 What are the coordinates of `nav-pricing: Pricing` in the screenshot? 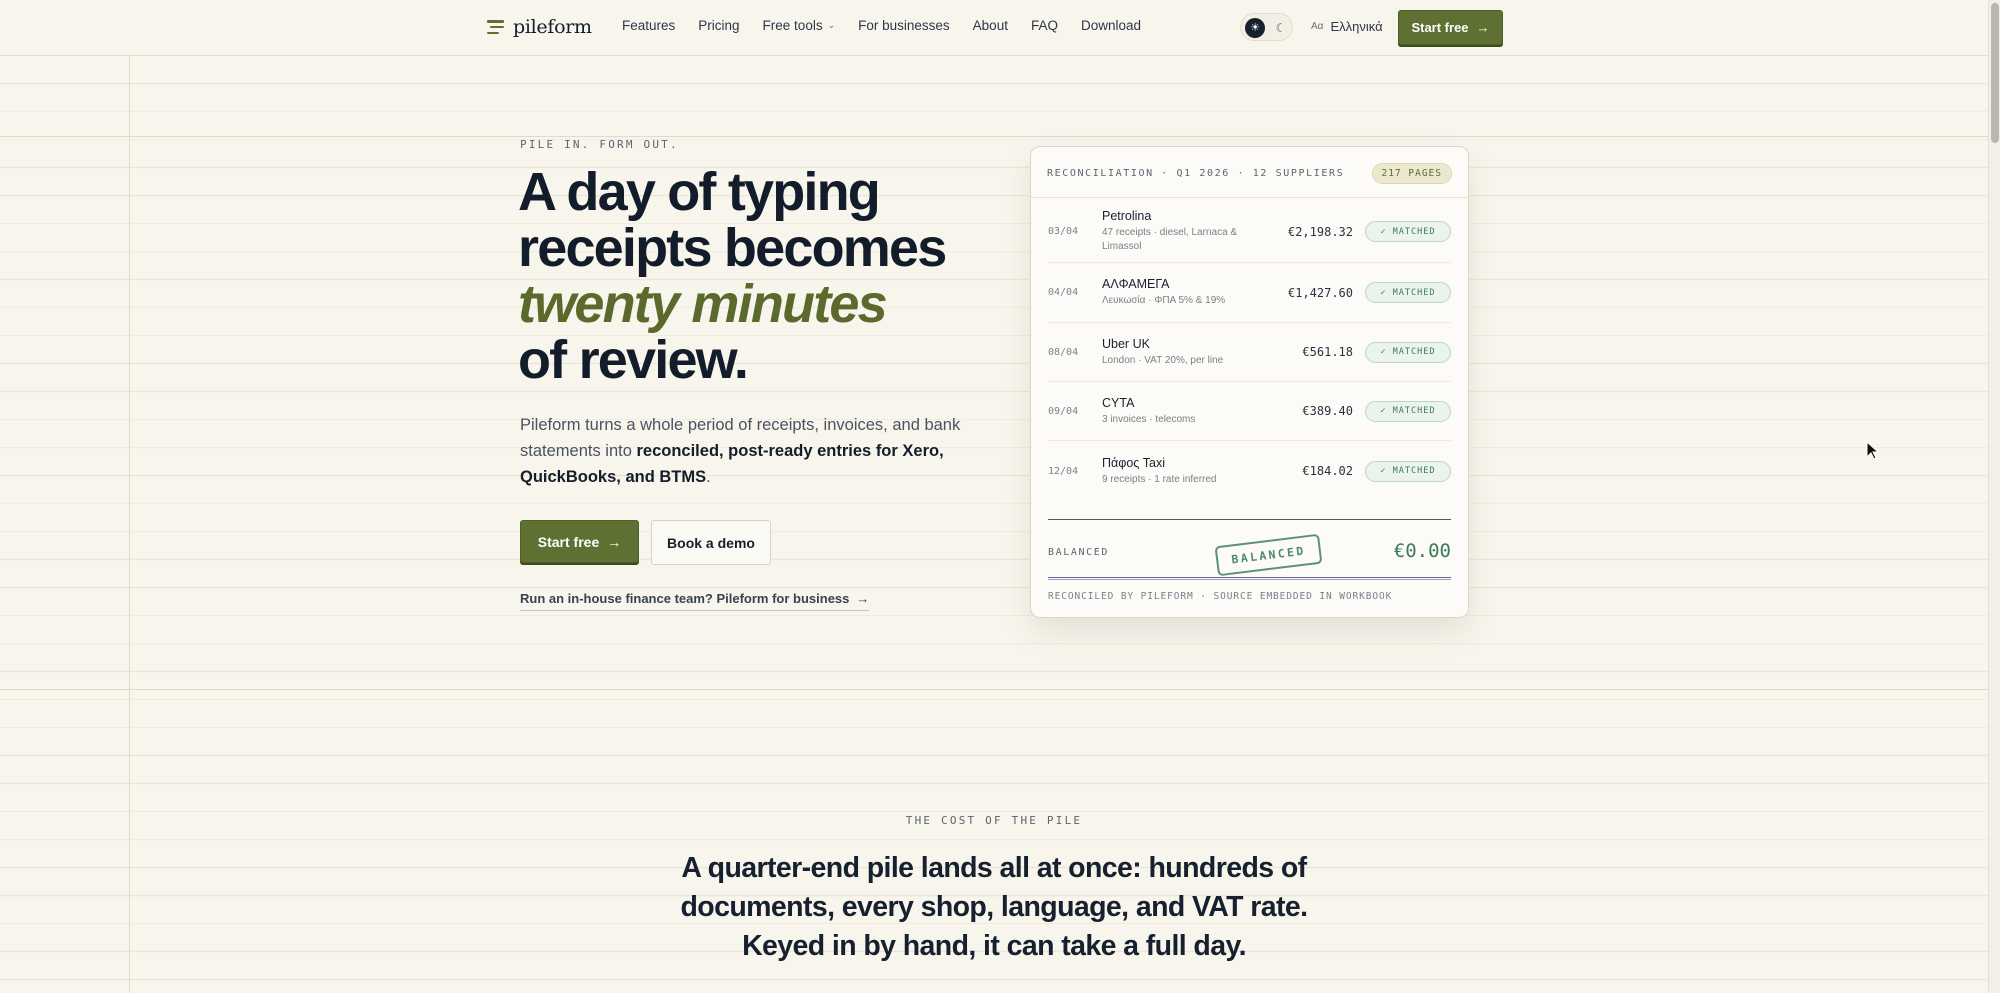 It's located at (718, 25).